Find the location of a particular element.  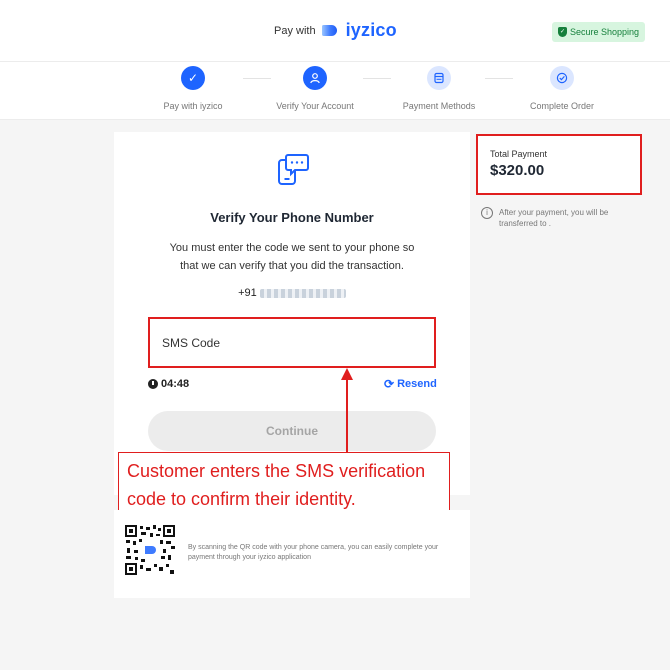

step-pay-with-iyzico: ✓ Pay with iyzico is located at coordinates (193, 88).